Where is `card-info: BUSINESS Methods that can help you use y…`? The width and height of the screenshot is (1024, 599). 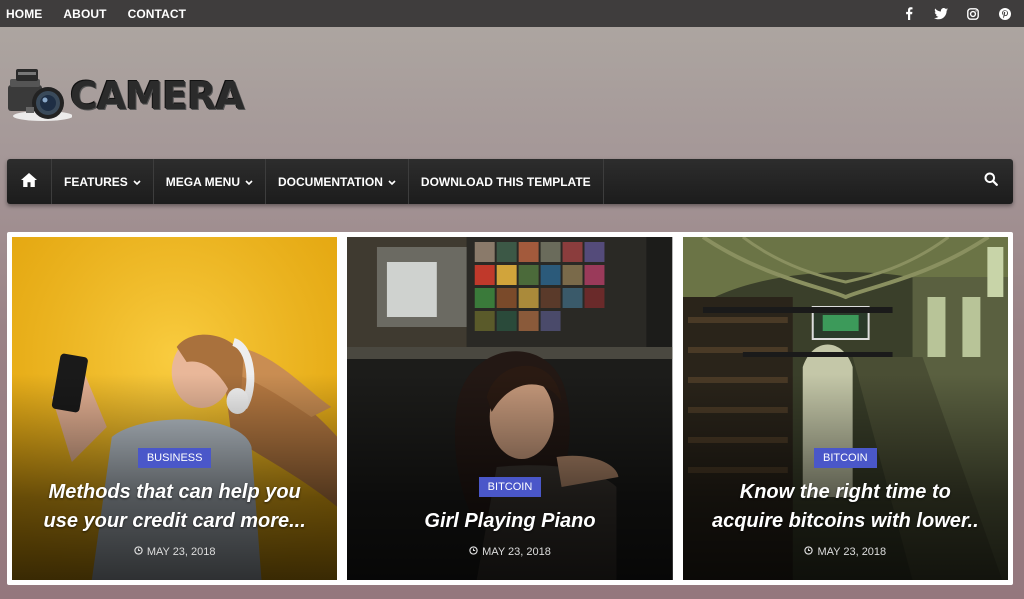 card-info: BUSINESS Methods that can help you use y… is located at coordinates (174, 503).